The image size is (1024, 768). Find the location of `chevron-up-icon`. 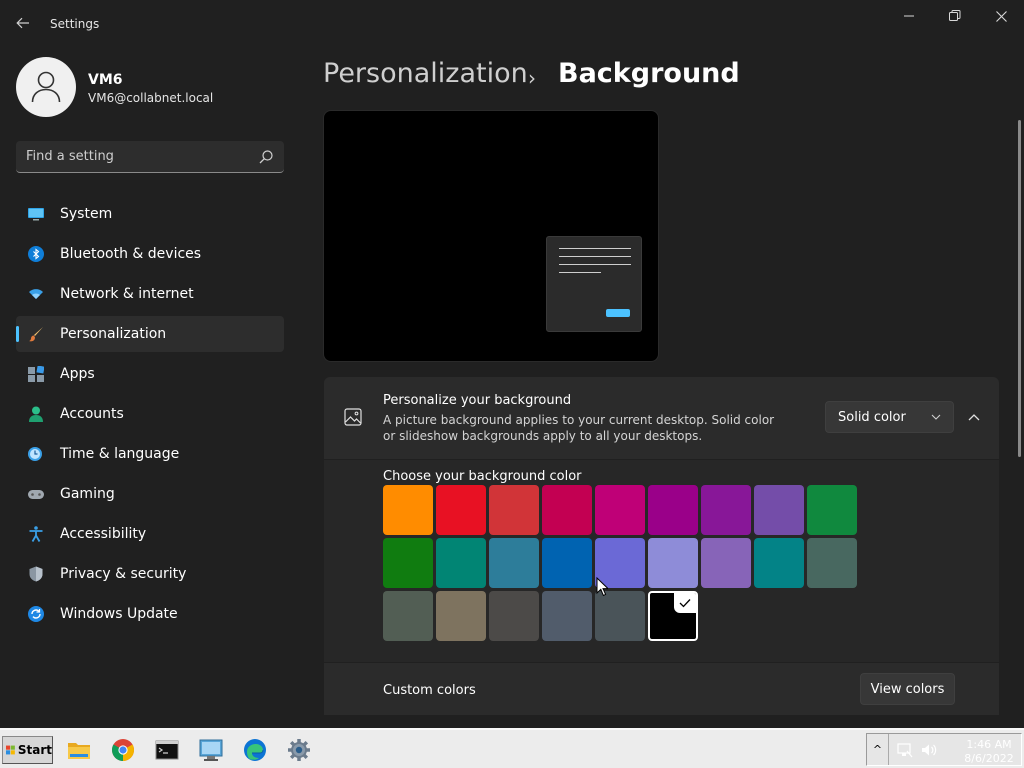

chevron-up-icon is located at coordinates (974, 417).